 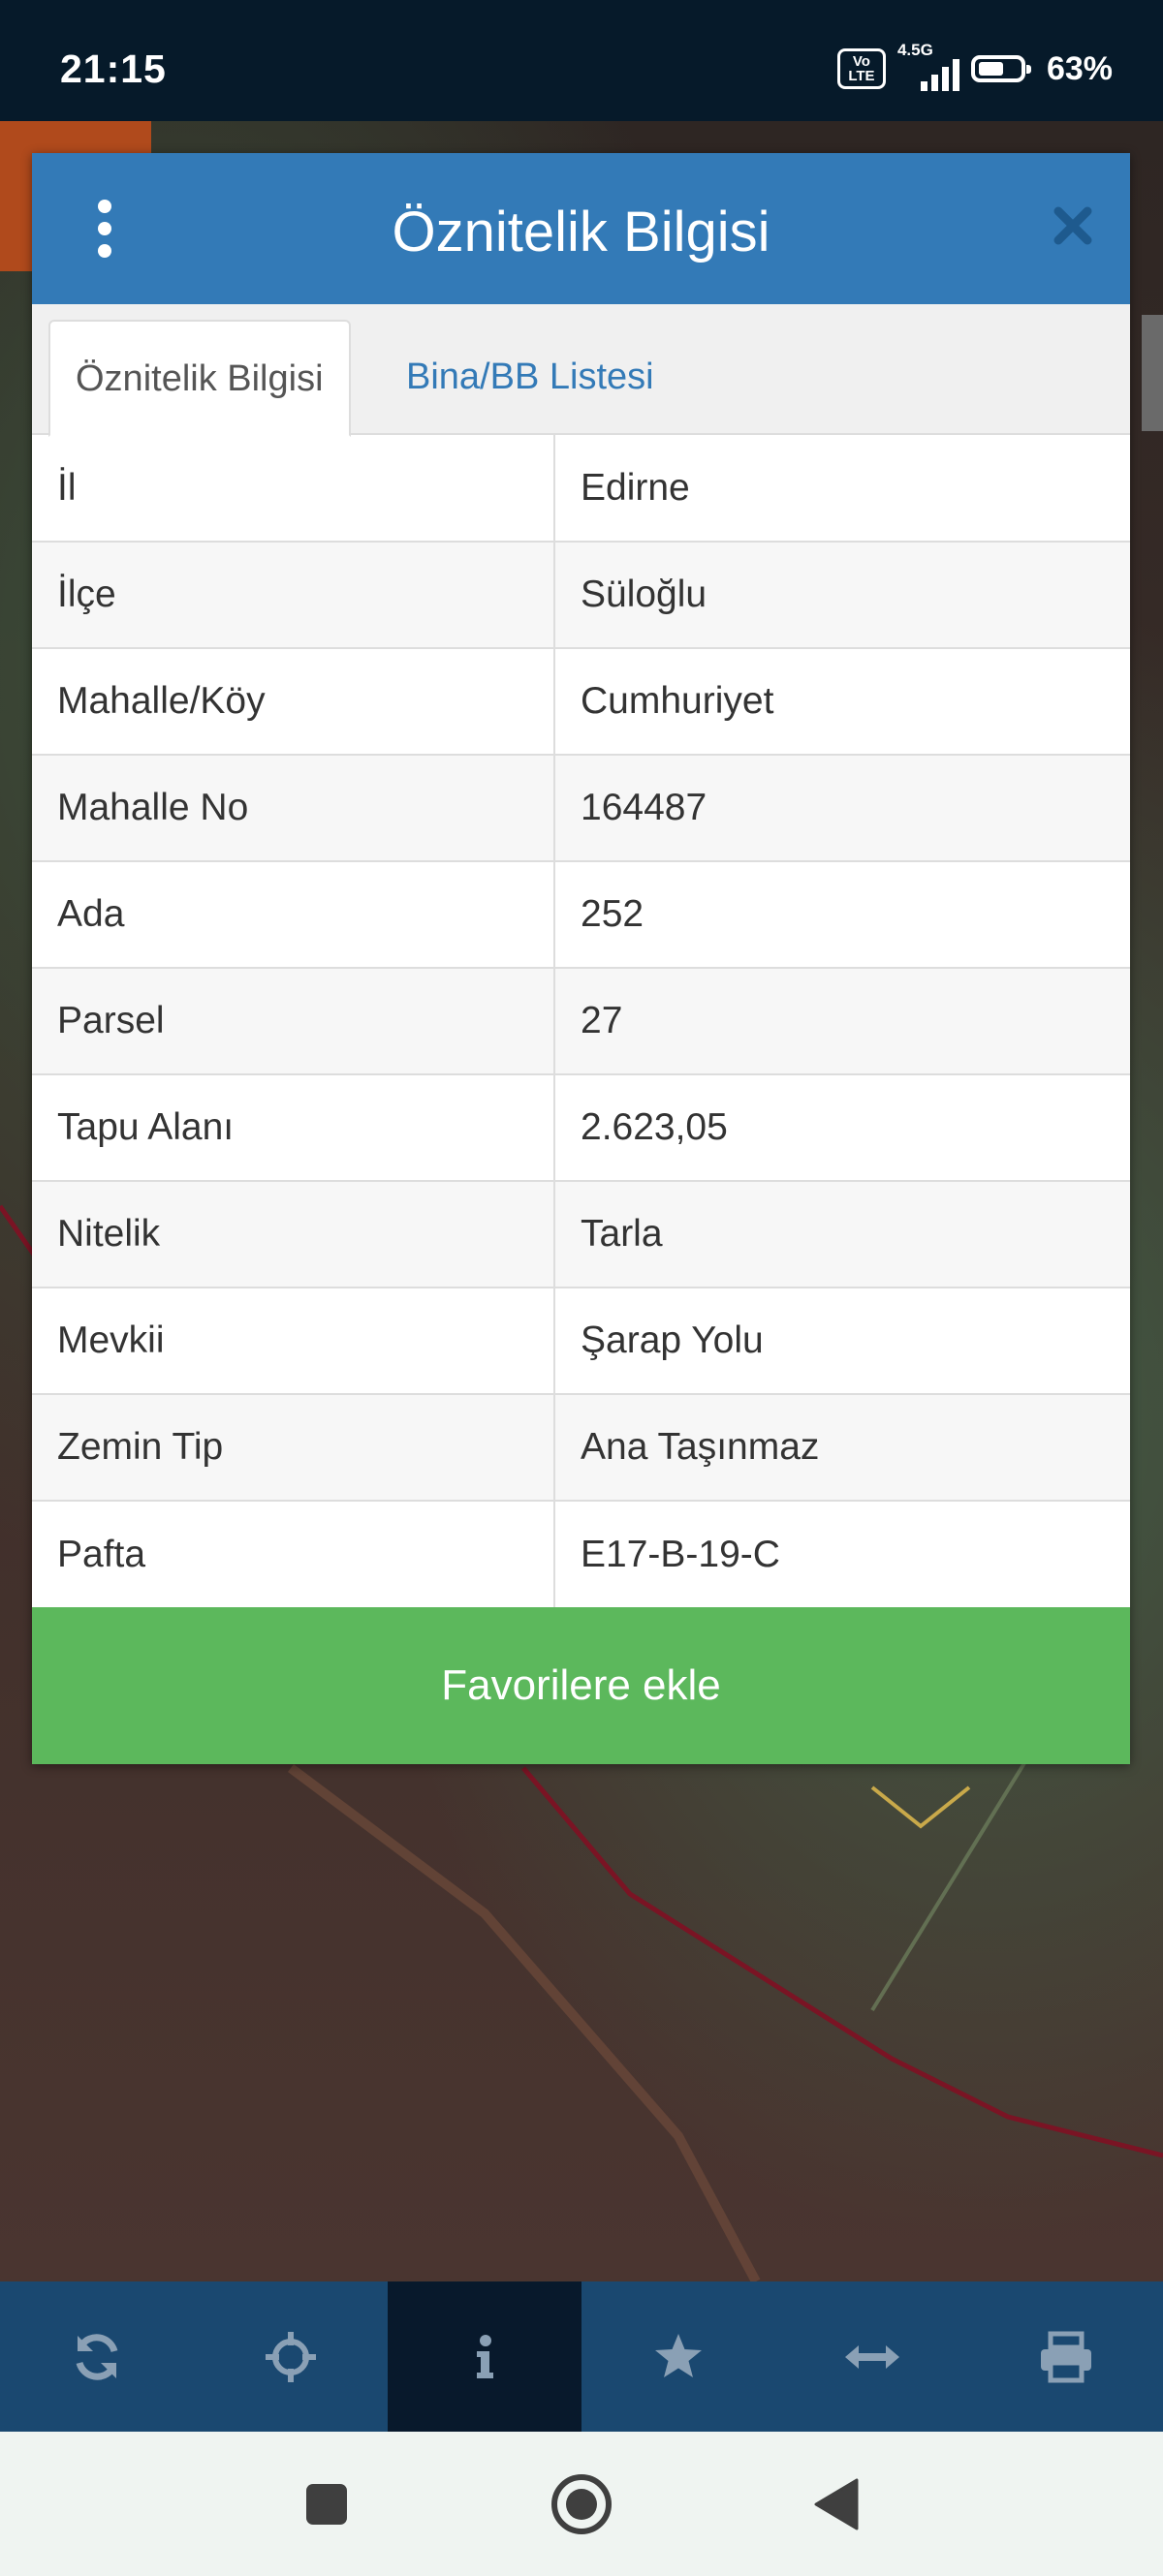 I want to click on info-button, so click(x=485, y=2356).